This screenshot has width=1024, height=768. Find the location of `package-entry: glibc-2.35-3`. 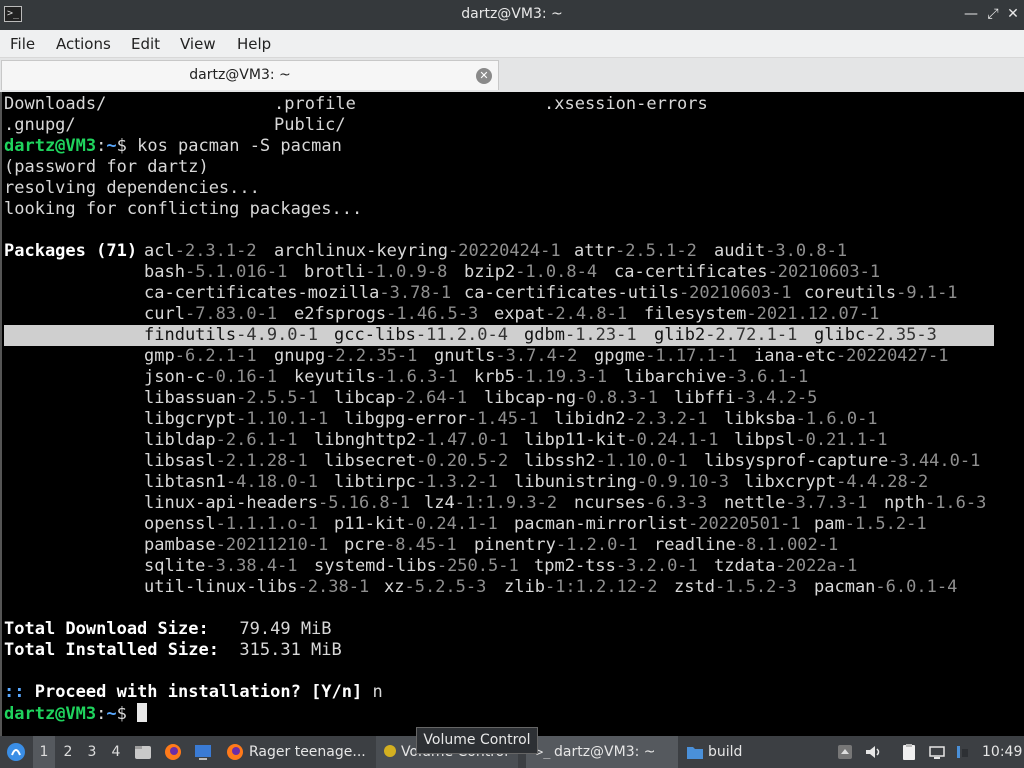

package-entry: glibc-2.35-3 is located at coordinates (875, 335).